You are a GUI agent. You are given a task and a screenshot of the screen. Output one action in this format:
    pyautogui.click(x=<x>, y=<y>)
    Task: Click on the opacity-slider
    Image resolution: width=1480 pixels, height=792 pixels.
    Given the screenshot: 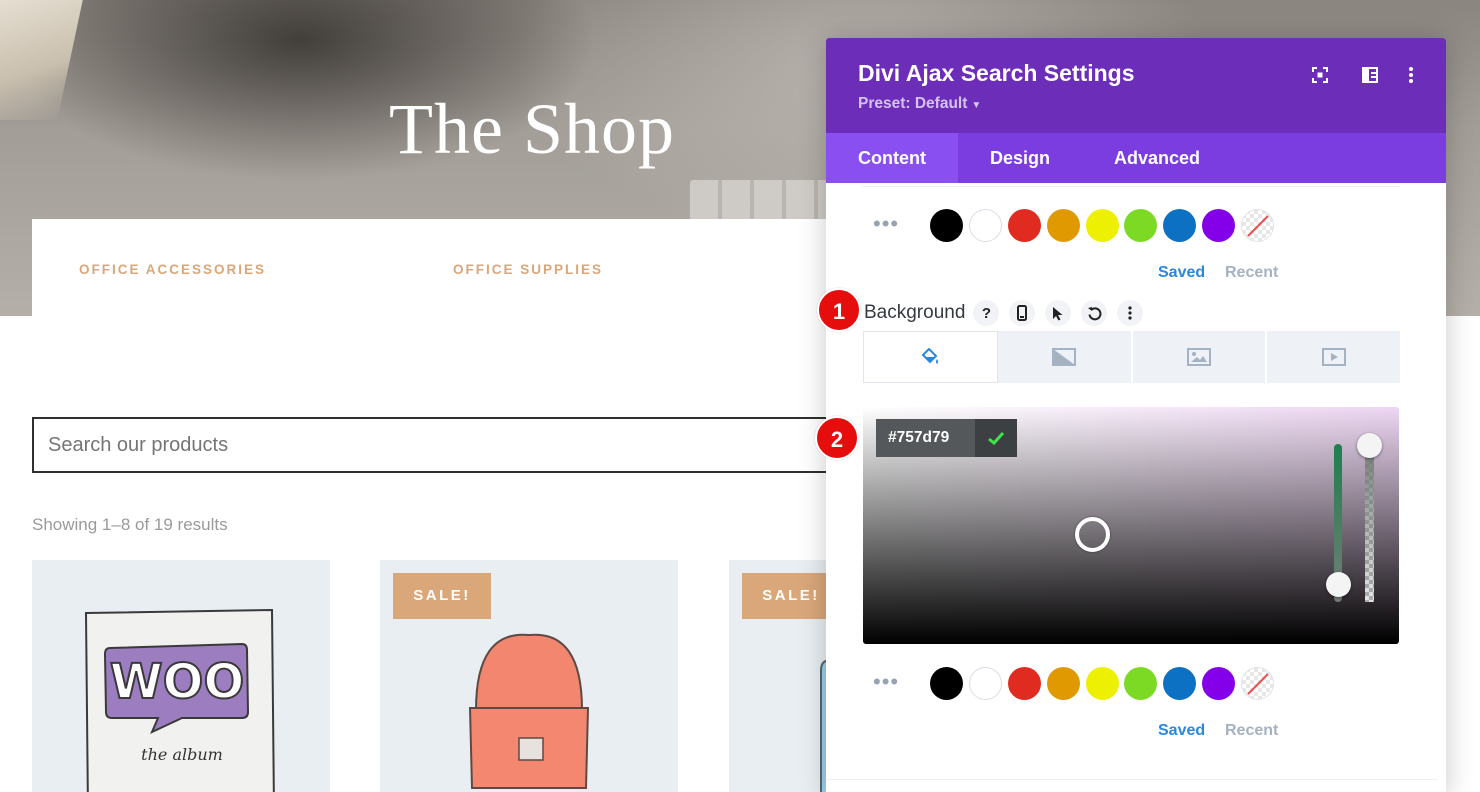 What is the action you would take?
    pyautogui.click(x=1369, y=523)
    